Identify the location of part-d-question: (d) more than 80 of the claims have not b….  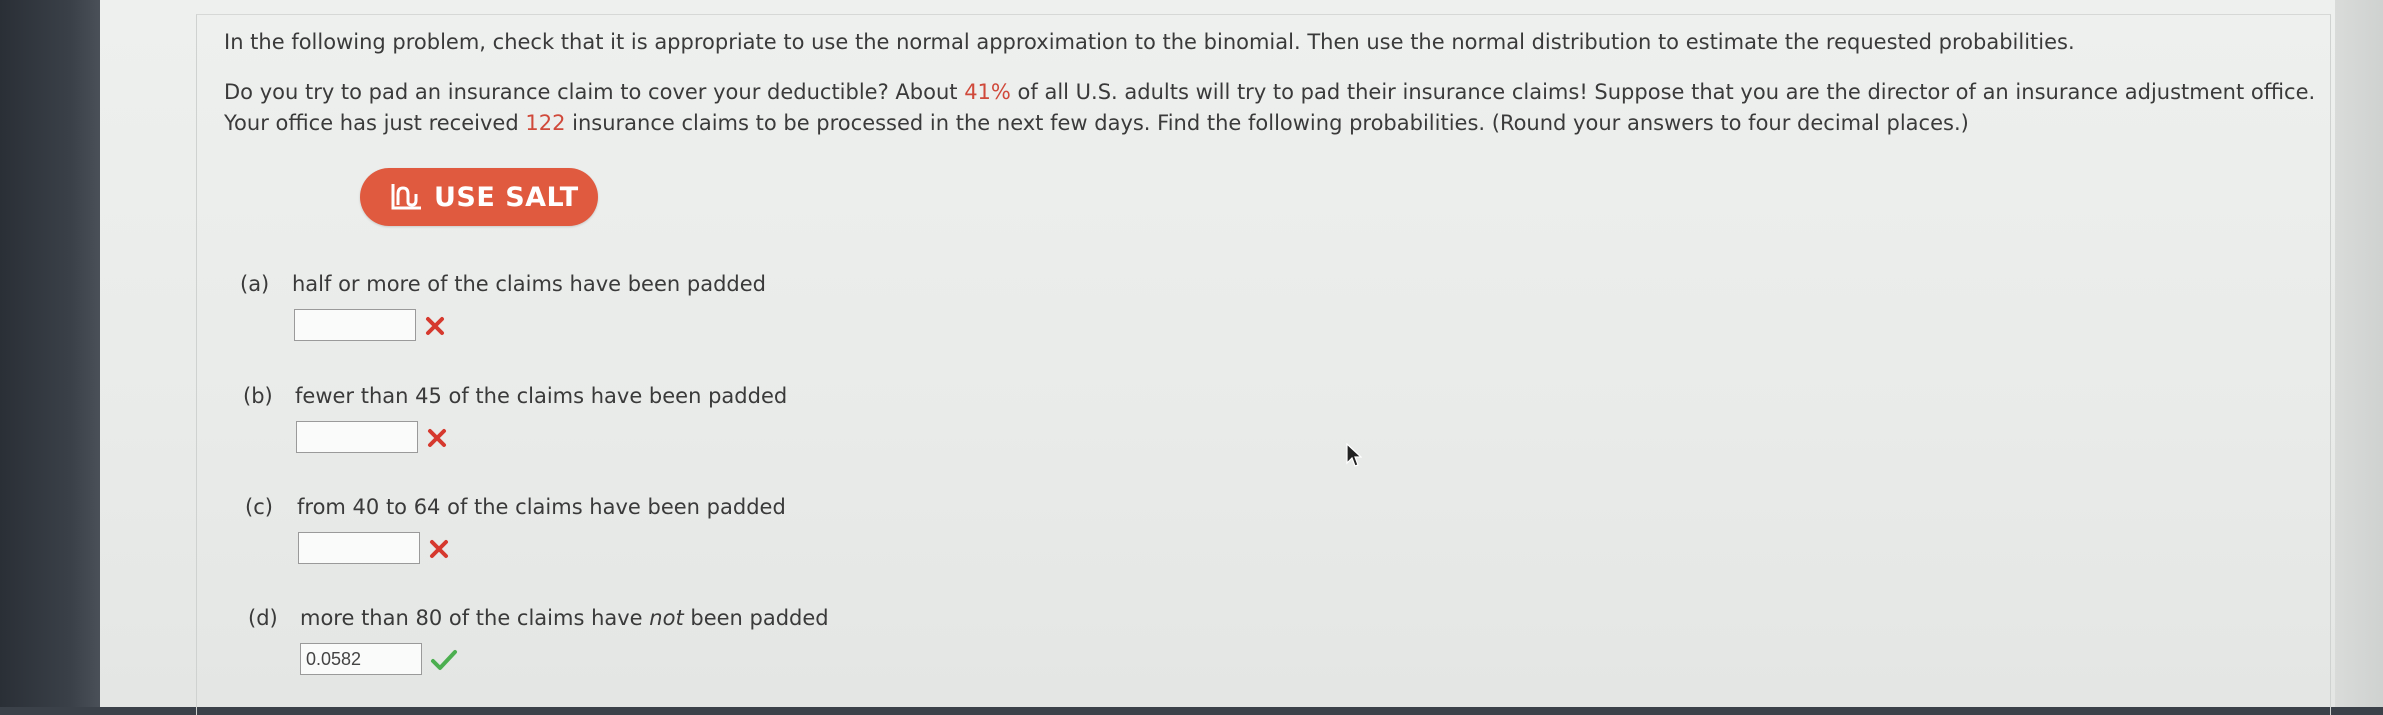
(538, 618).